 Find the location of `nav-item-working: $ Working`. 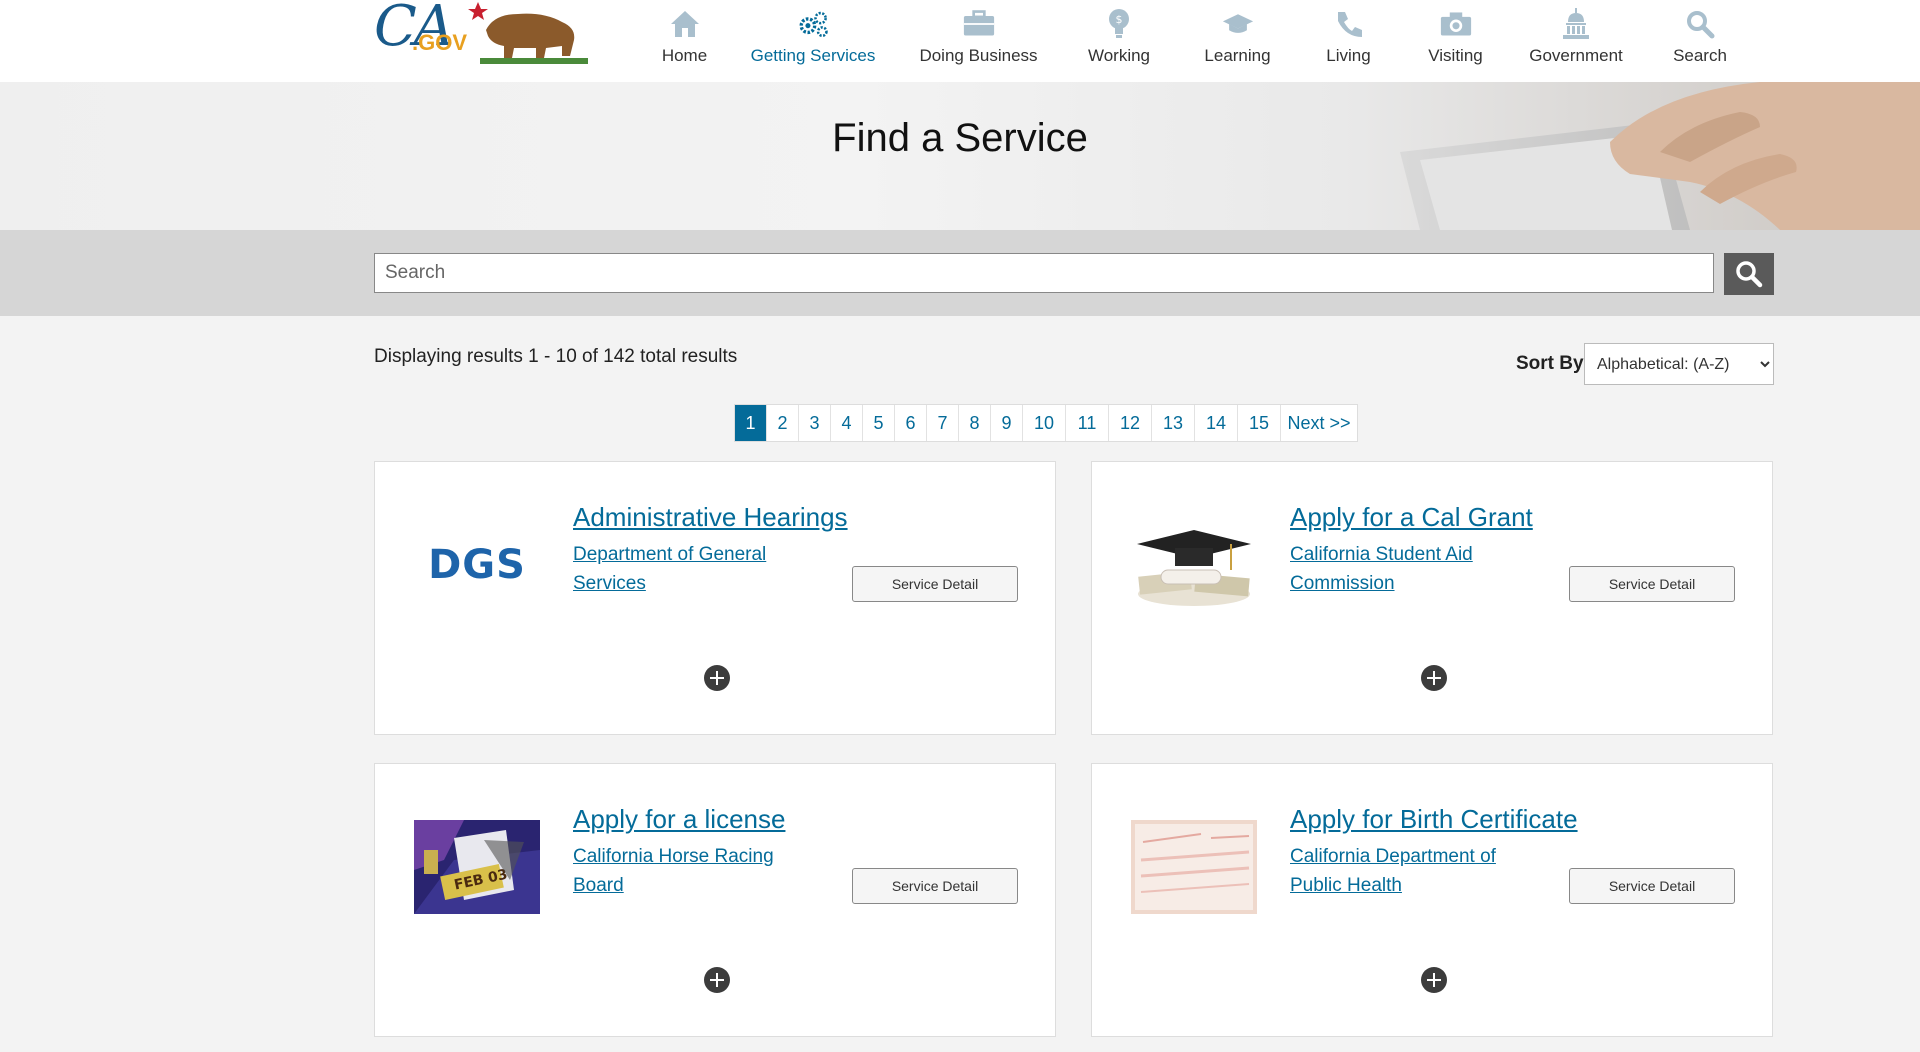

nav-item-working: $ Working is located at coordinates (1119, 33).